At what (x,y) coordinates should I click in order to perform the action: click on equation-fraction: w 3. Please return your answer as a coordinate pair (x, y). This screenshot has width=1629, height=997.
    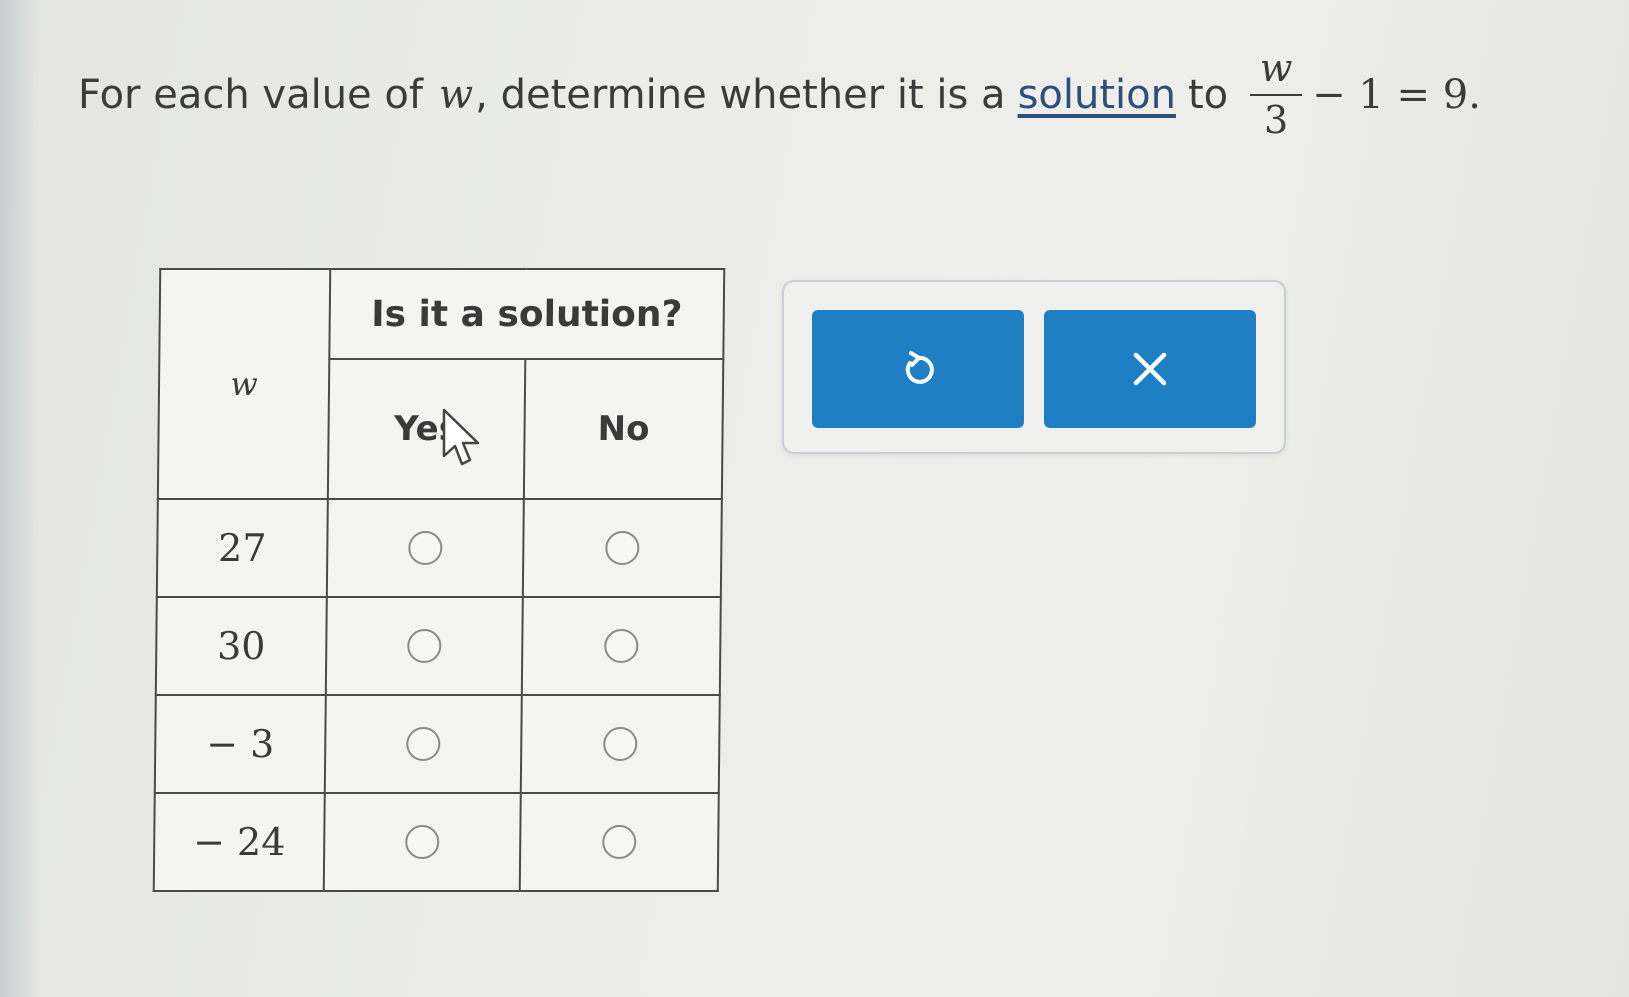
    Looking at the image, I should click on (1276, 94).